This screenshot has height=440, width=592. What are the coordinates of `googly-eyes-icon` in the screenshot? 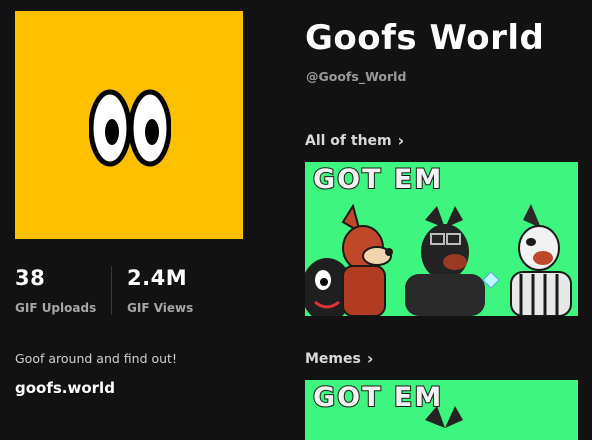 It's located at (130, 128).